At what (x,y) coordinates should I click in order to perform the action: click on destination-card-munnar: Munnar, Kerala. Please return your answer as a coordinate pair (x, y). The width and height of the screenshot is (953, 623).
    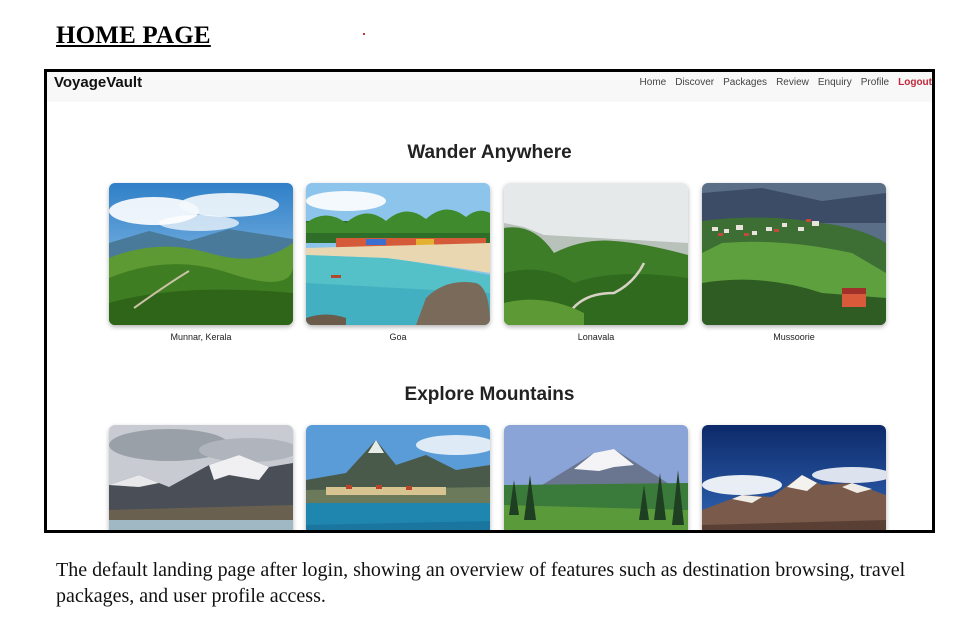
    Looking at the image, I should click on (201, 262).